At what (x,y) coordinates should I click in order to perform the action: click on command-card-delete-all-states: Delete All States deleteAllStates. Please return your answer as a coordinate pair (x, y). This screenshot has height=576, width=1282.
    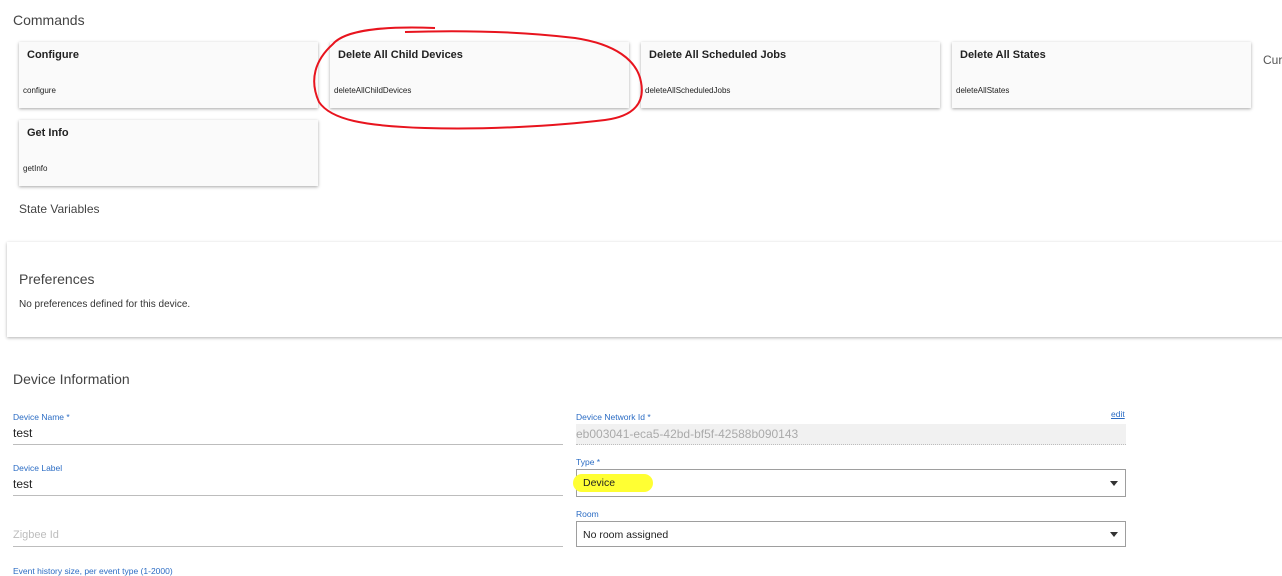
    Looking at the image, I should click on (1101, 75).